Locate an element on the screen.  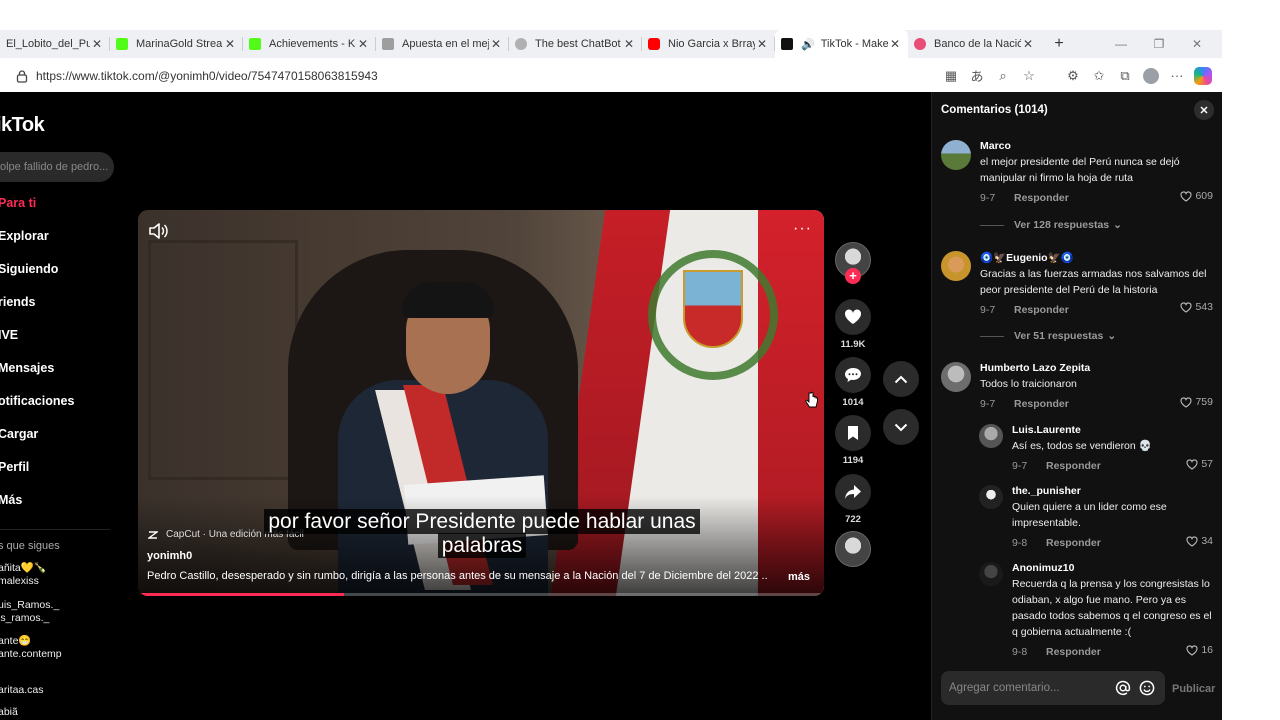
following-item: aritaa.cas is located at coordinates (59, 690).